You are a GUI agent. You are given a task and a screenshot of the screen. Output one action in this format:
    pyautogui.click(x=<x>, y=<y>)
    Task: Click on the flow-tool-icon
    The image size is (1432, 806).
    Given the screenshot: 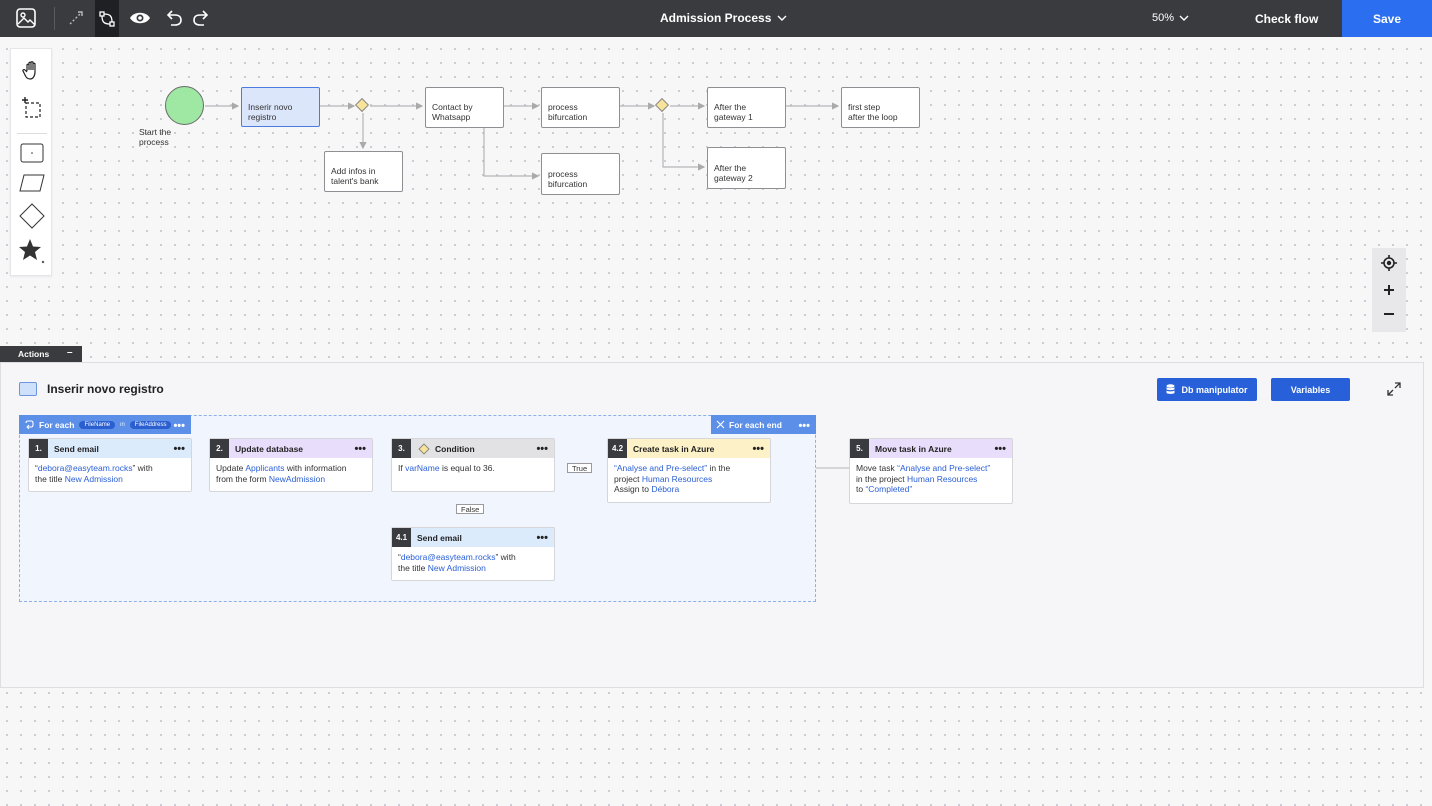 What is the action you would take?
    pyautogui.click(x=107, y=18)
    